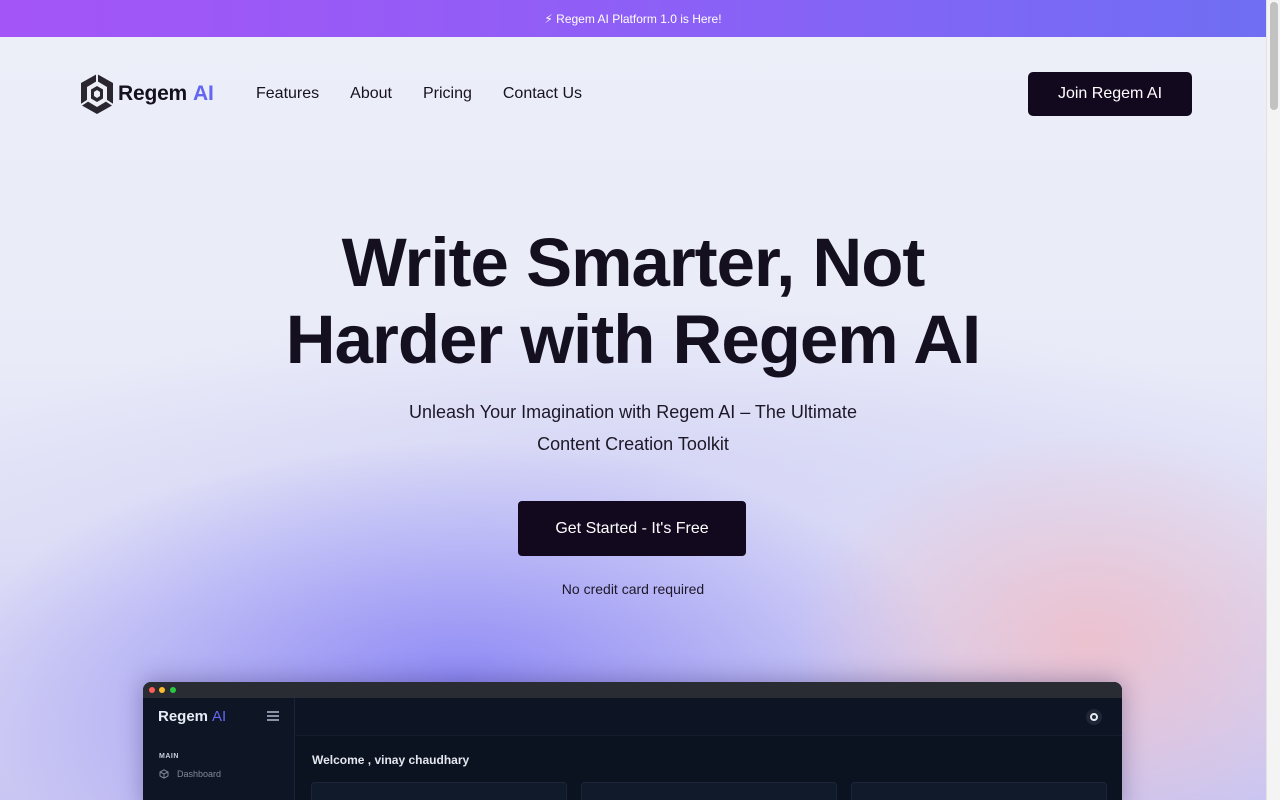 Image resolution: width=1280 pixels, height=800 pixels. Describe the element at coordinates (1094, 717) in the screenshot. I see `user-avatar-icon` at that location.